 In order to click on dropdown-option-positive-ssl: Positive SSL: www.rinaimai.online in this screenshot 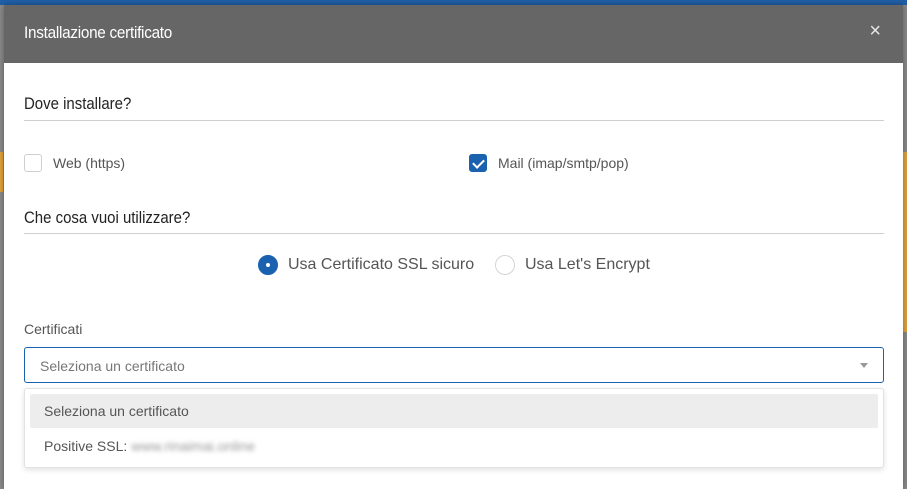, I will do `click(454, 446)`.